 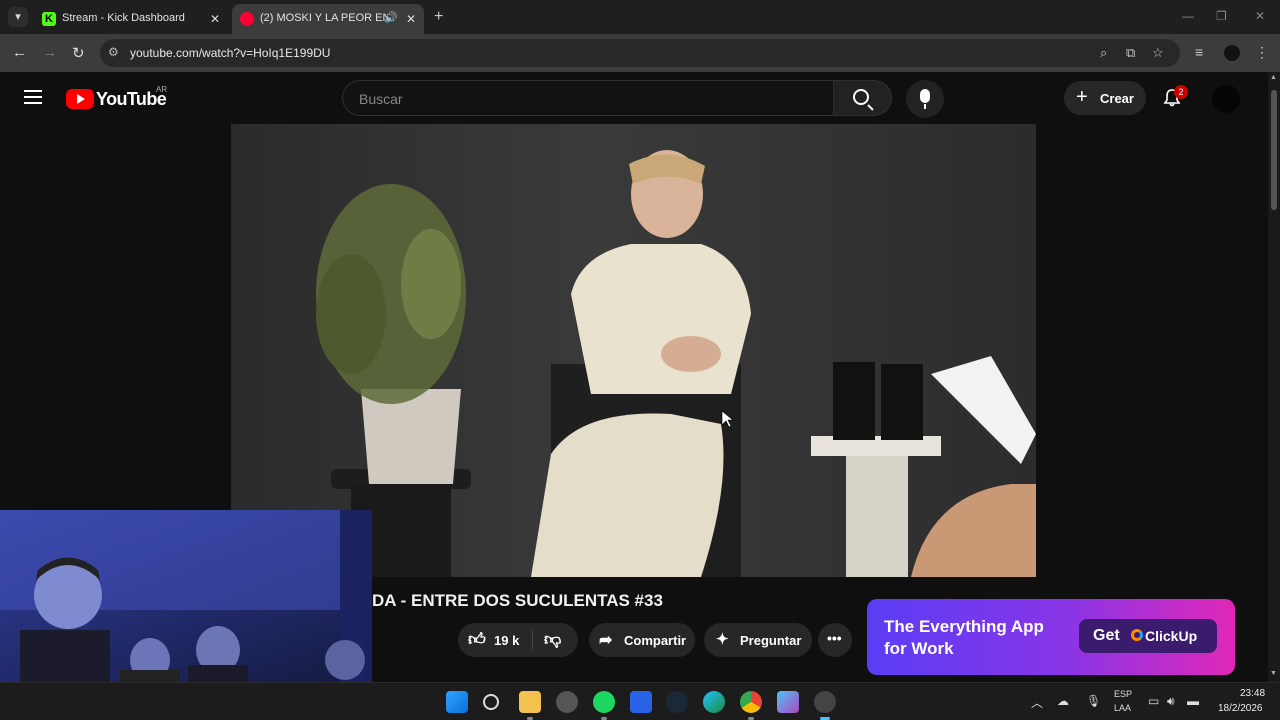 What do you see at coordinates (825, 702) in the screenshot?
I see `active-app-icon` at bounding box center [825, 702].